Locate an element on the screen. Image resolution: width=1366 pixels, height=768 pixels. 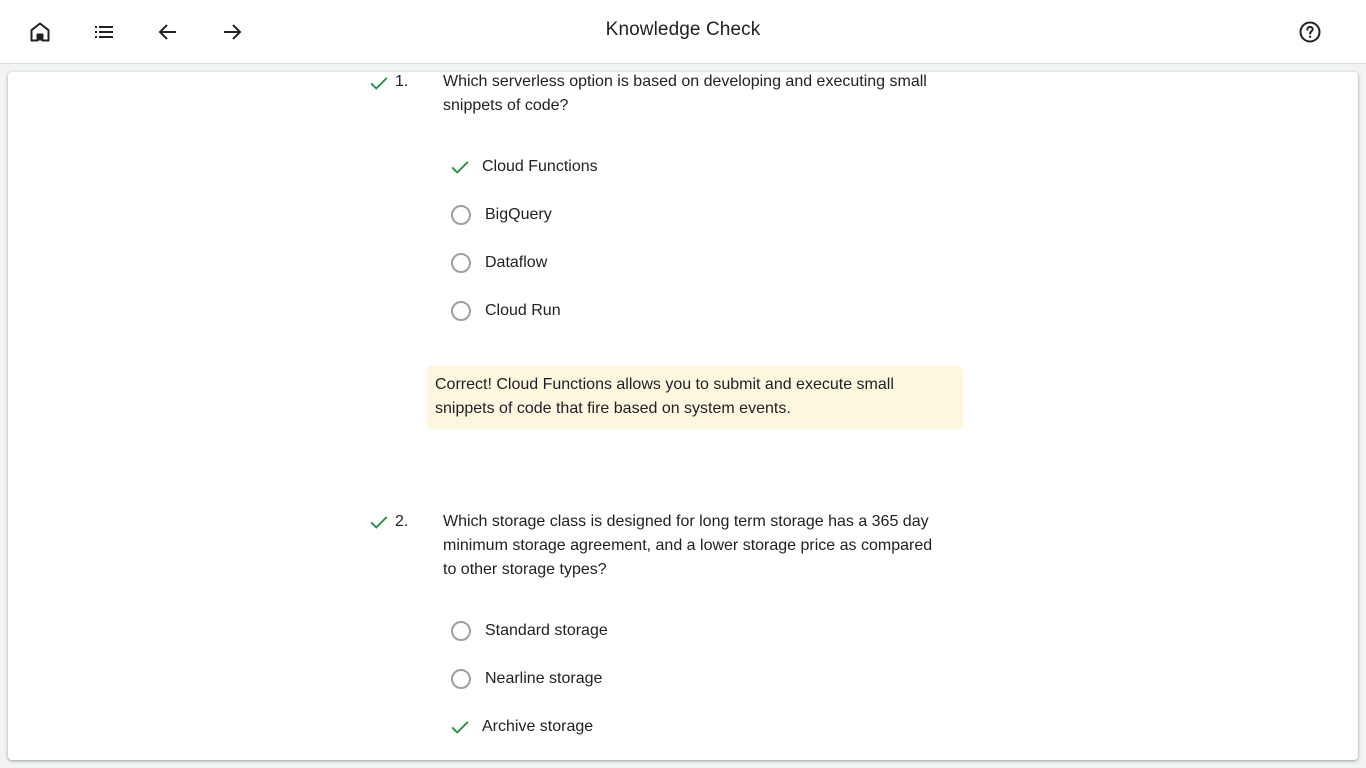
option-label: Cloud Run is located at coordinates (523, 310).